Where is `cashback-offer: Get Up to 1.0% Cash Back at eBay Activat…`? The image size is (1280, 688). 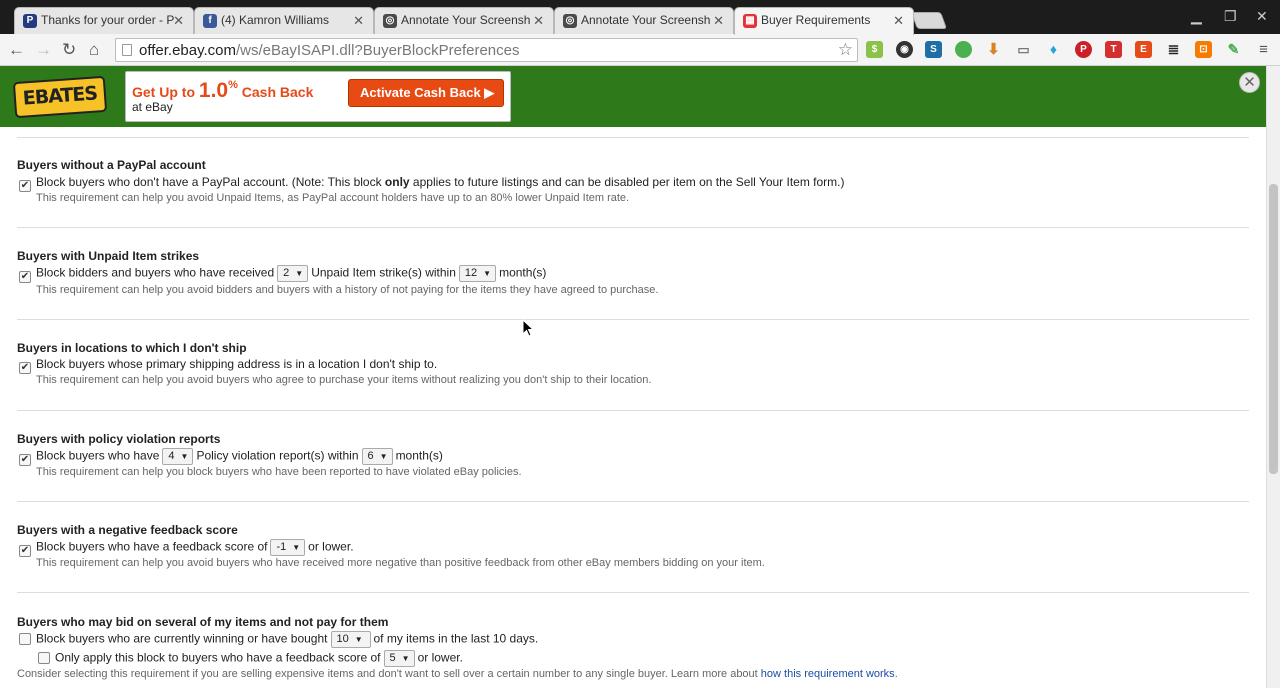
cashback-offer: Get Up to 1.0% Cash Back at eBay Activat… is located at coordinates (318, 96).